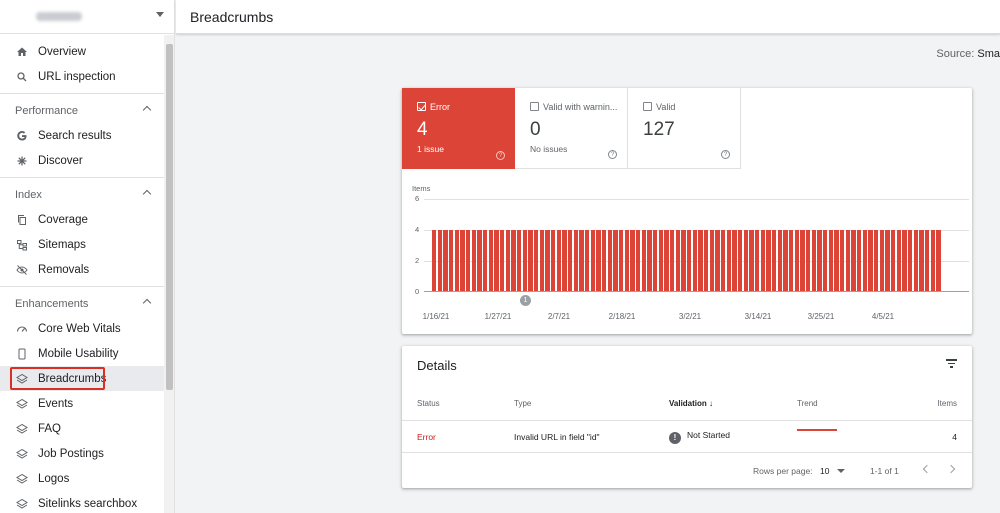  I want to click on next-page-icon, so click(952, 469).